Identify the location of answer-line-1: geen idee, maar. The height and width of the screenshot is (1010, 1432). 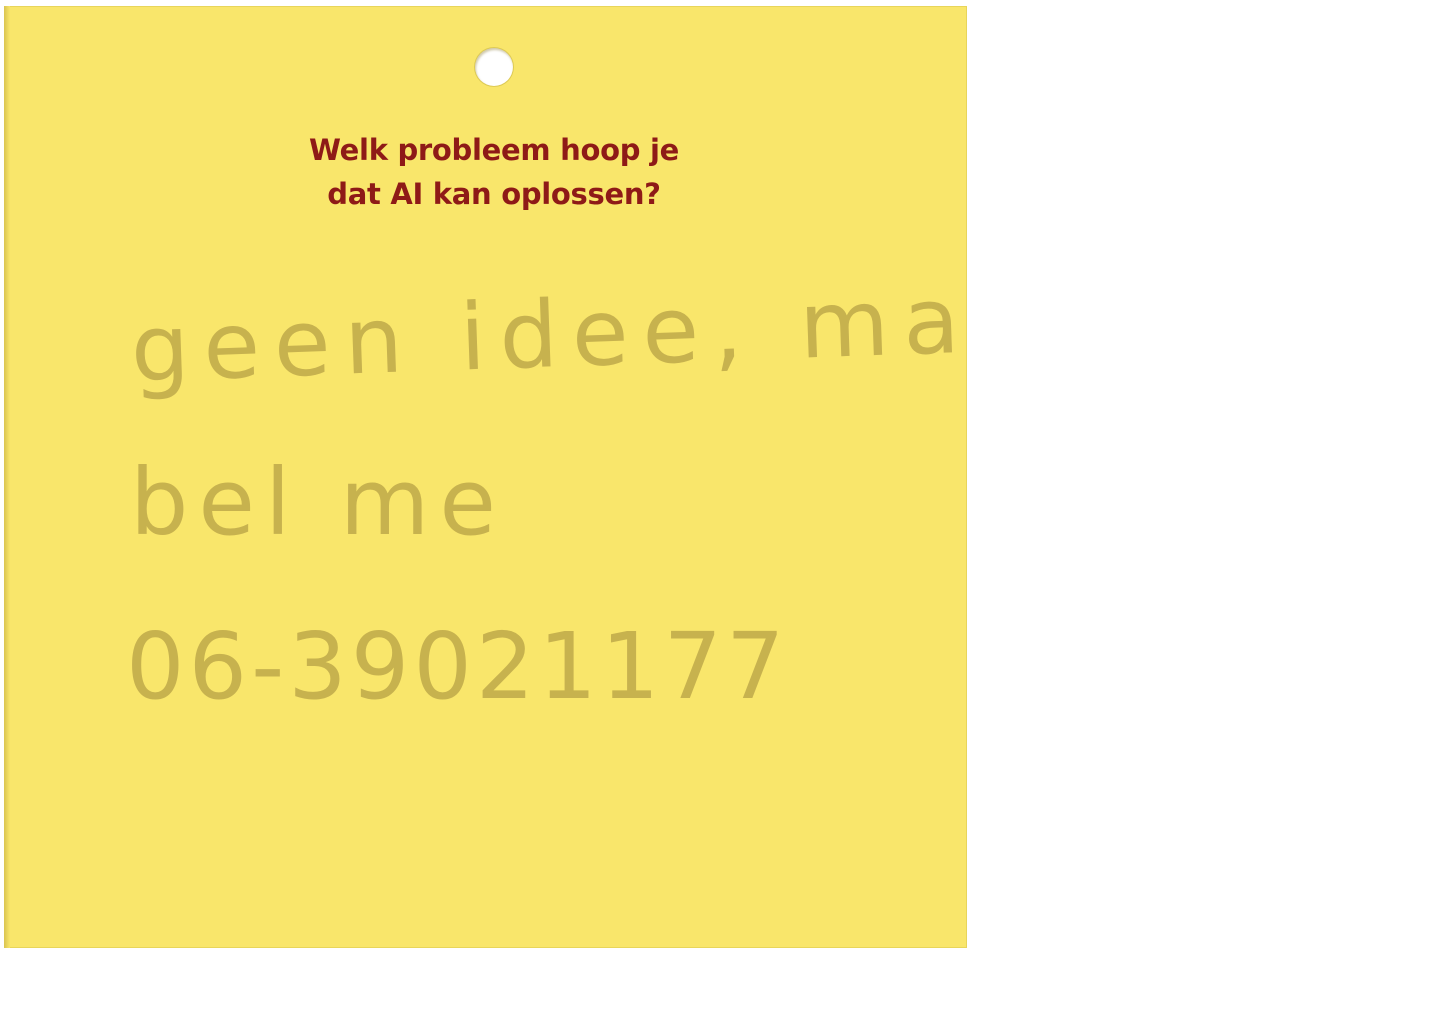
(548, 332).